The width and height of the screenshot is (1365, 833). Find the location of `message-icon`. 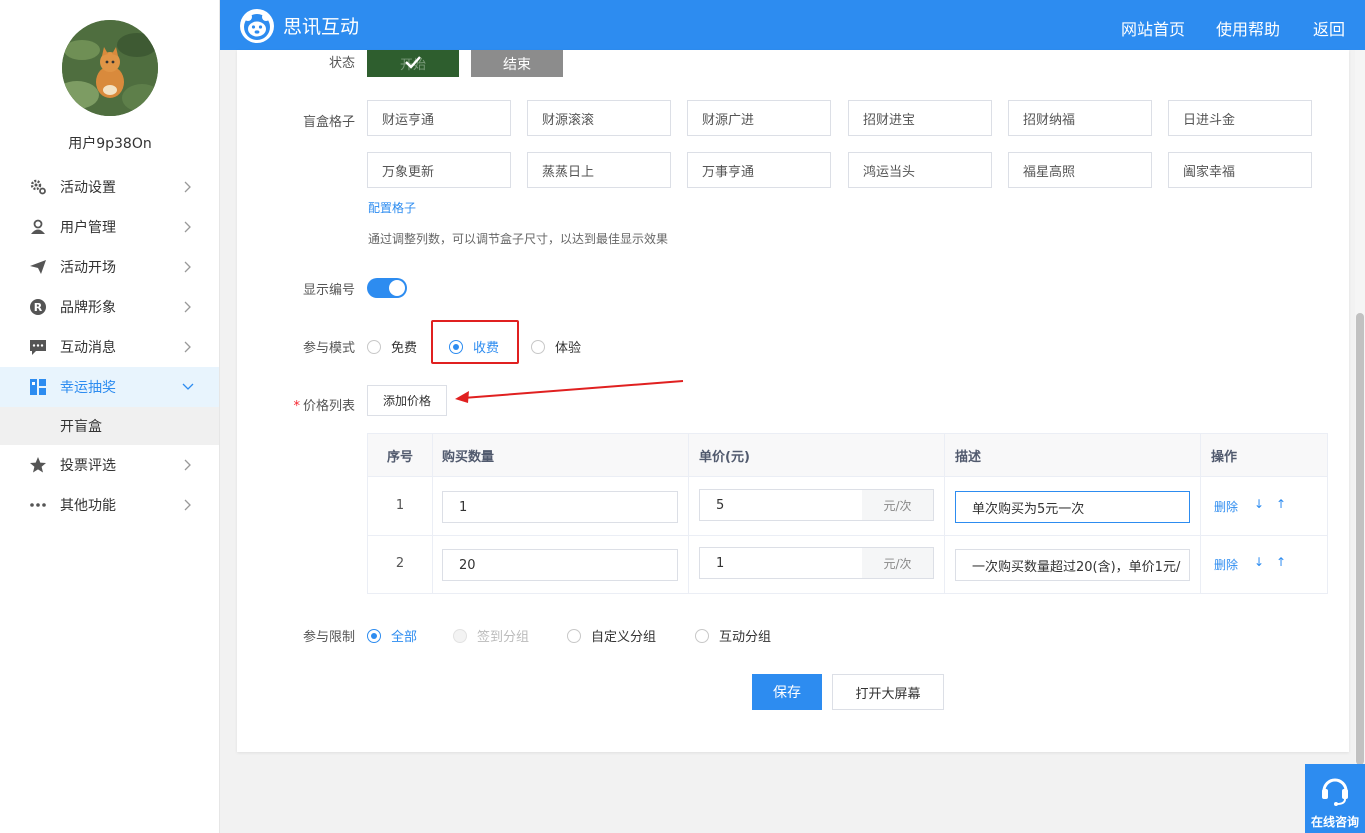

message-icon is located at coordinates (38, 347).